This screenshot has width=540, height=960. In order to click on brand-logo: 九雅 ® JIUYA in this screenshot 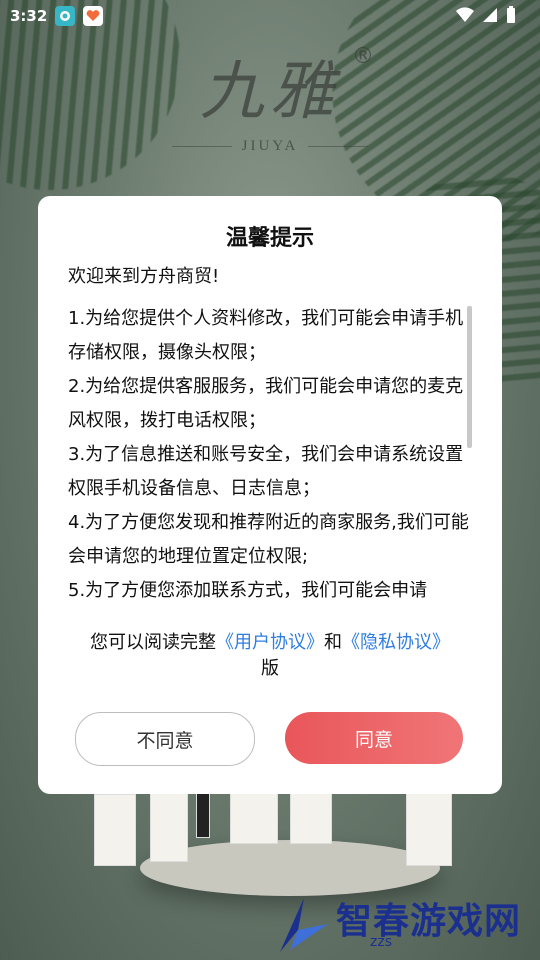, I will do `click(270, 97)`.